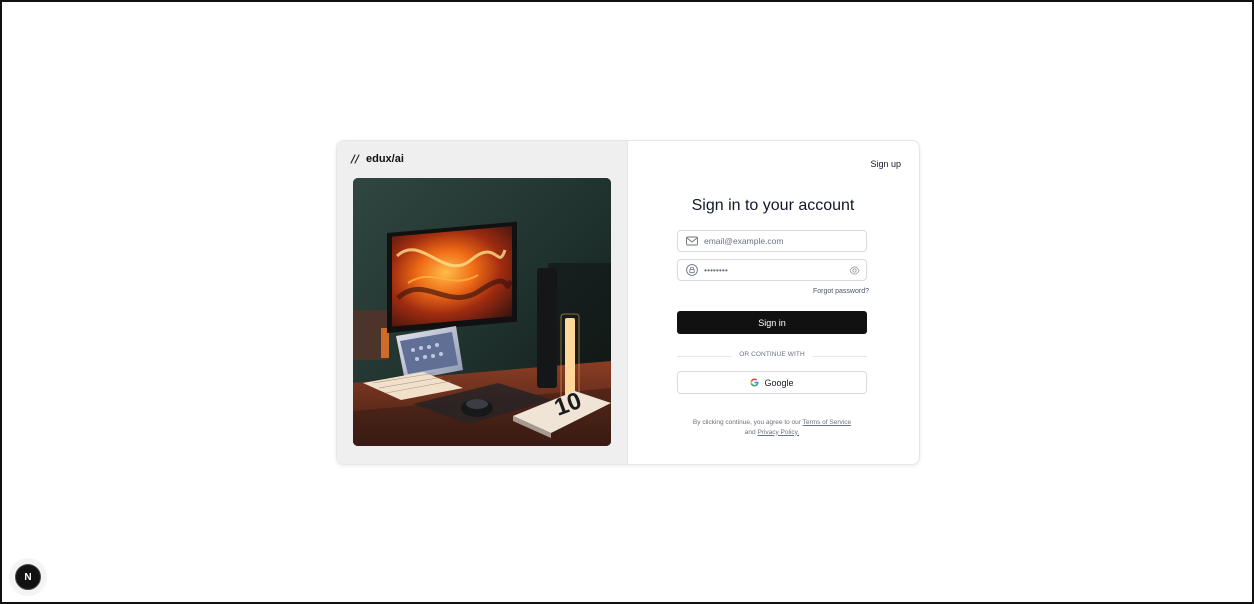  Describe the element at coordinates (355, 159) in the screenshot. I see `slash-logo-icon` at that location.